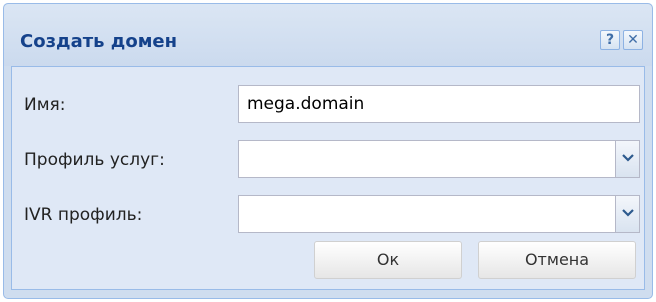 This screenshot has width=656, height=302. I want to click on ivr-profile-dropdown-button, so click(627, 214).